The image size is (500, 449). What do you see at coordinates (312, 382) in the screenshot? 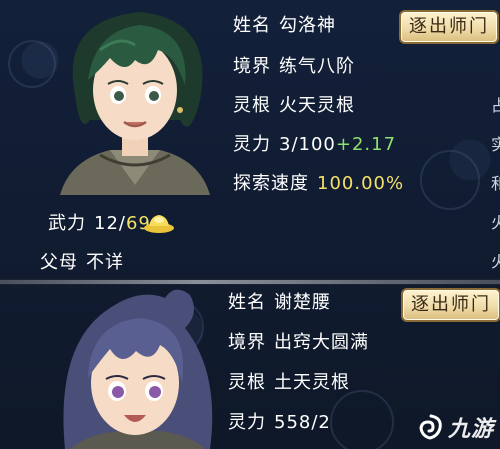
I see `spirit-root-value: 土天灵根` at bounding box center [312, 382].